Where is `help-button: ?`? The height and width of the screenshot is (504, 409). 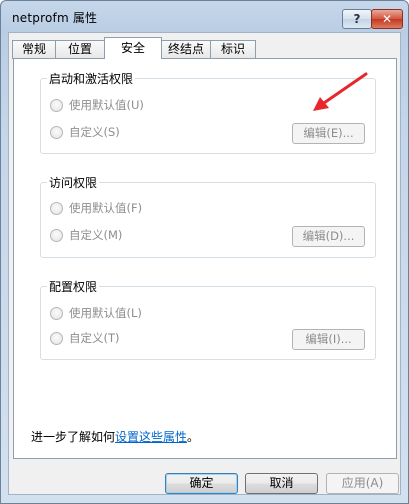
help-button: ? is located at coordinates (357, 19).